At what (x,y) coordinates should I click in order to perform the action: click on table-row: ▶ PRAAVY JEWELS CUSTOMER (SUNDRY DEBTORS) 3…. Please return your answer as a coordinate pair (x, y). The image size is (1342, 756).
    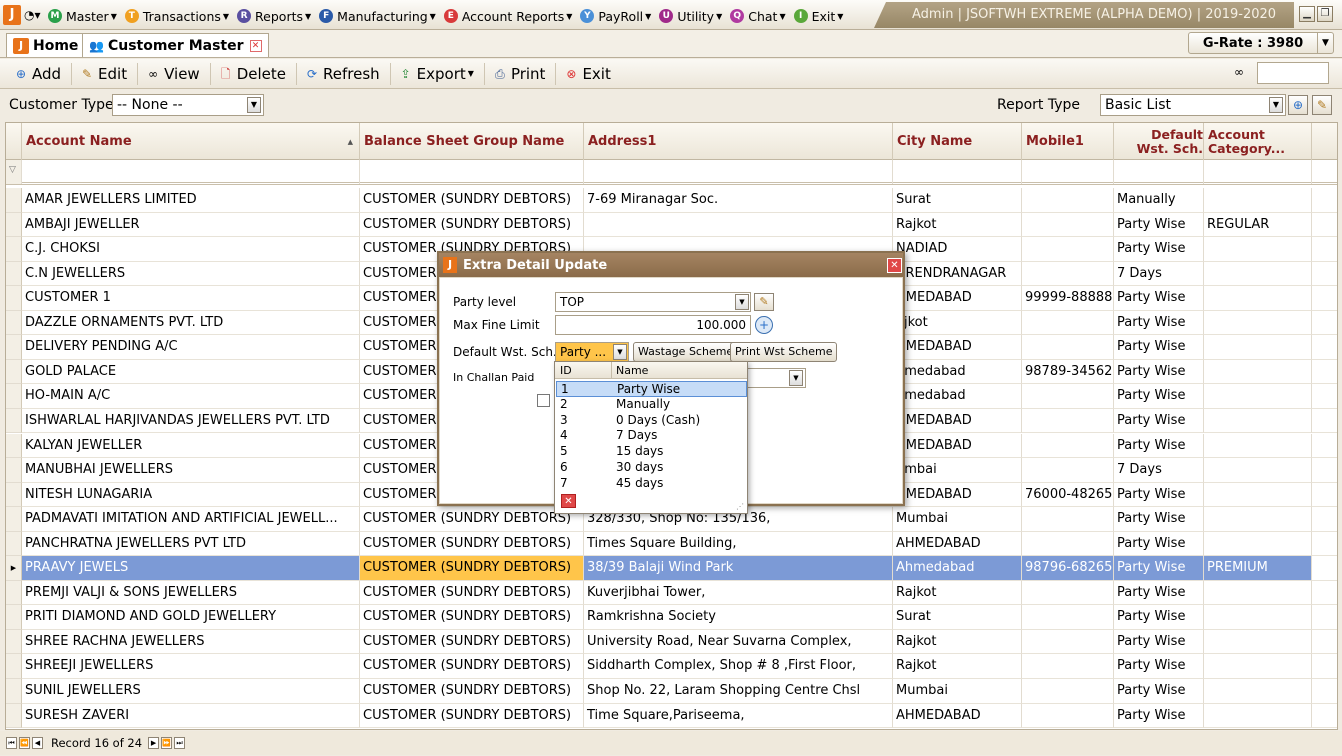
    Looking at the image, I should click on (671, 568).